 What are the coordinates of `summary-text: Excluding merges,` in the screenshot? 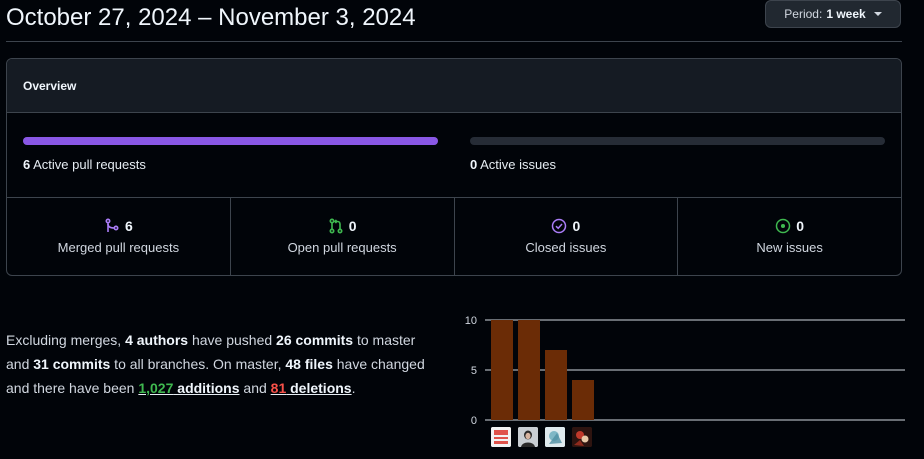 It's located at (66, 340).